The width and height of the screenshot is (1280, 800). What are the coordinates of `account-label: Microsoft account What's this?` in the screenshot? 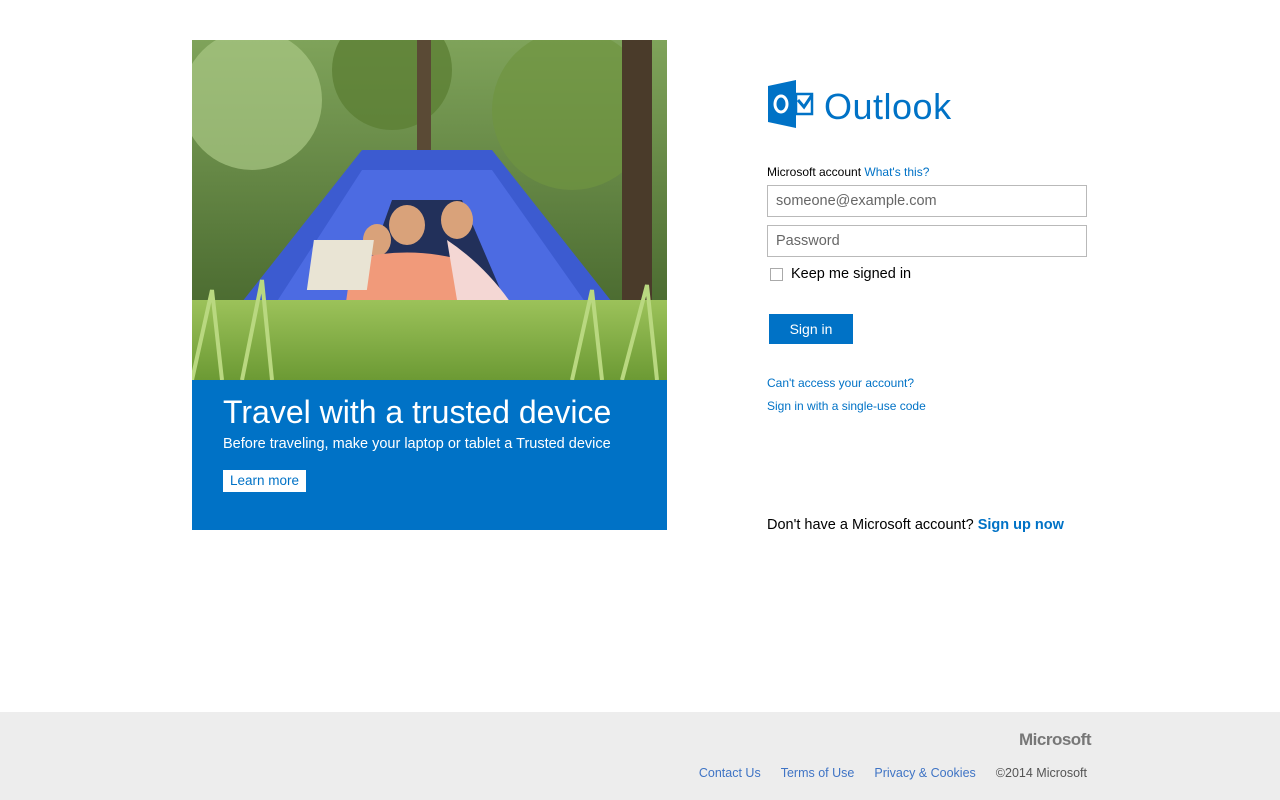 It's located at (848, 172).